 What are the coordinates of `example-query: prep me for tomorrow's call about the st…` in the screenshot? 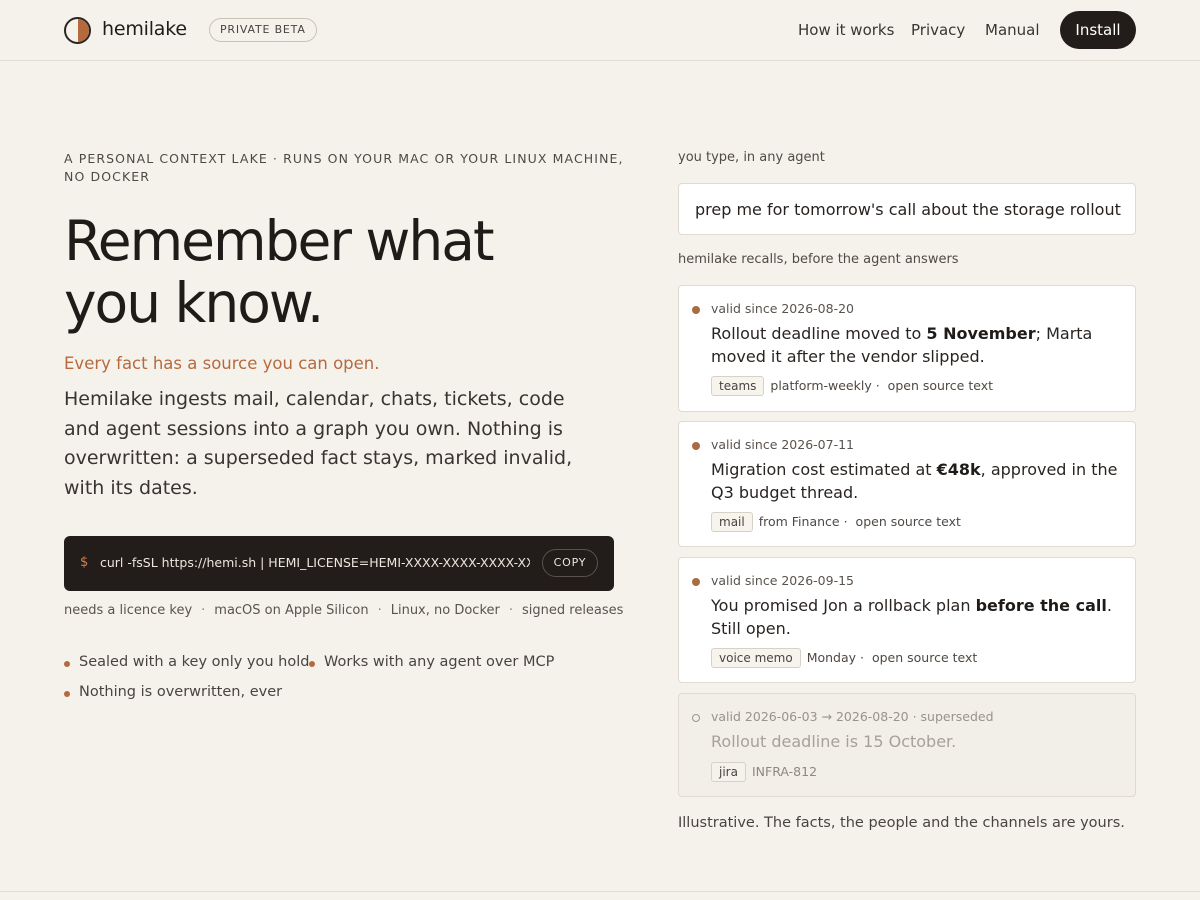 It's located at (907, 209).